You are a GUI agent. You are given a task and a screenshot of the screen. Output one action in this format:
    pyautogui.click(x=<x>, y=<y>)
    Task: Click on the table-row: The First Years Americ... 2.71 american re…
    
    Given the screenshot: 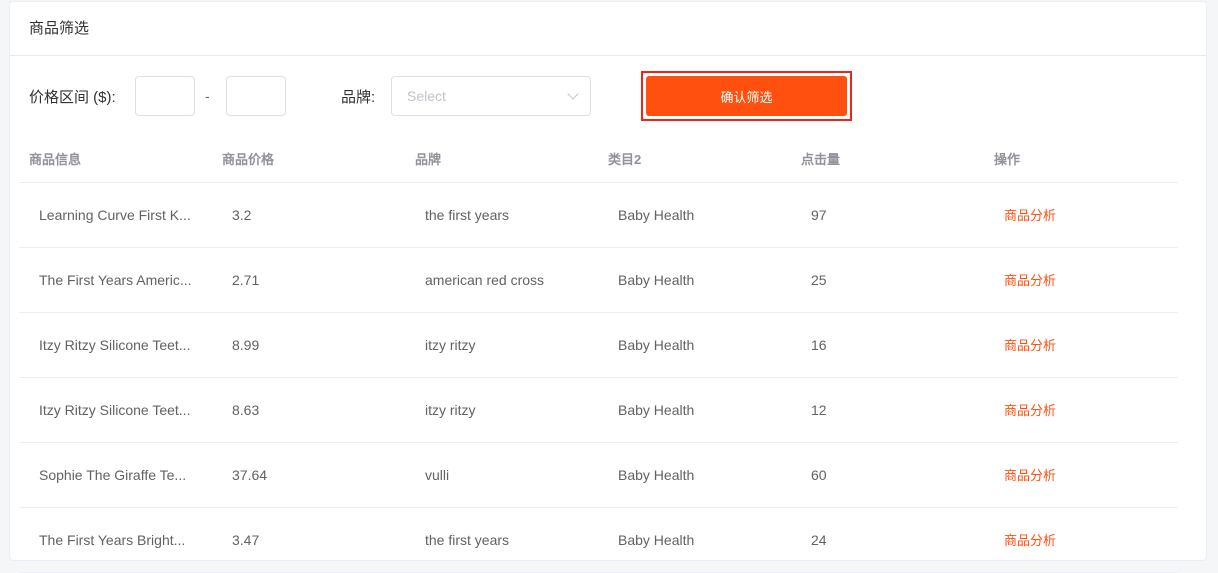 What is the action you would take?
    pyautogui.click(x=598, y=280)
    